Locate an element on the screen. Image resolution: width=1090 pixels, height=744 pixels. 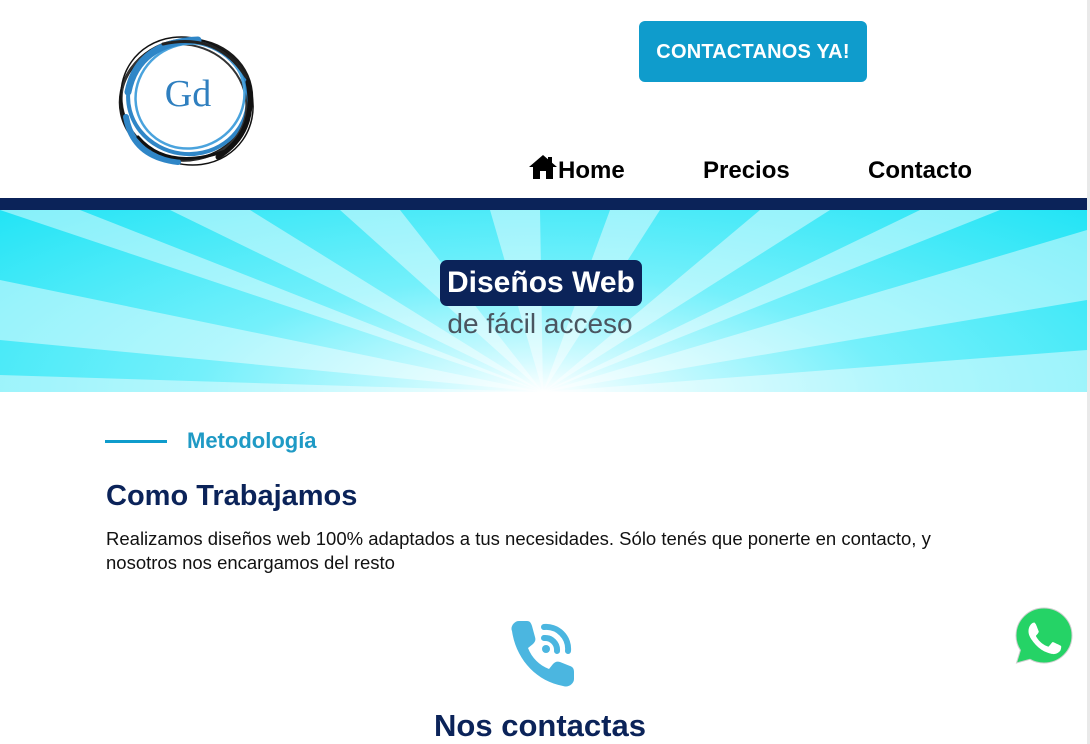
phone-call-icon is located at coordinates (541, 653).